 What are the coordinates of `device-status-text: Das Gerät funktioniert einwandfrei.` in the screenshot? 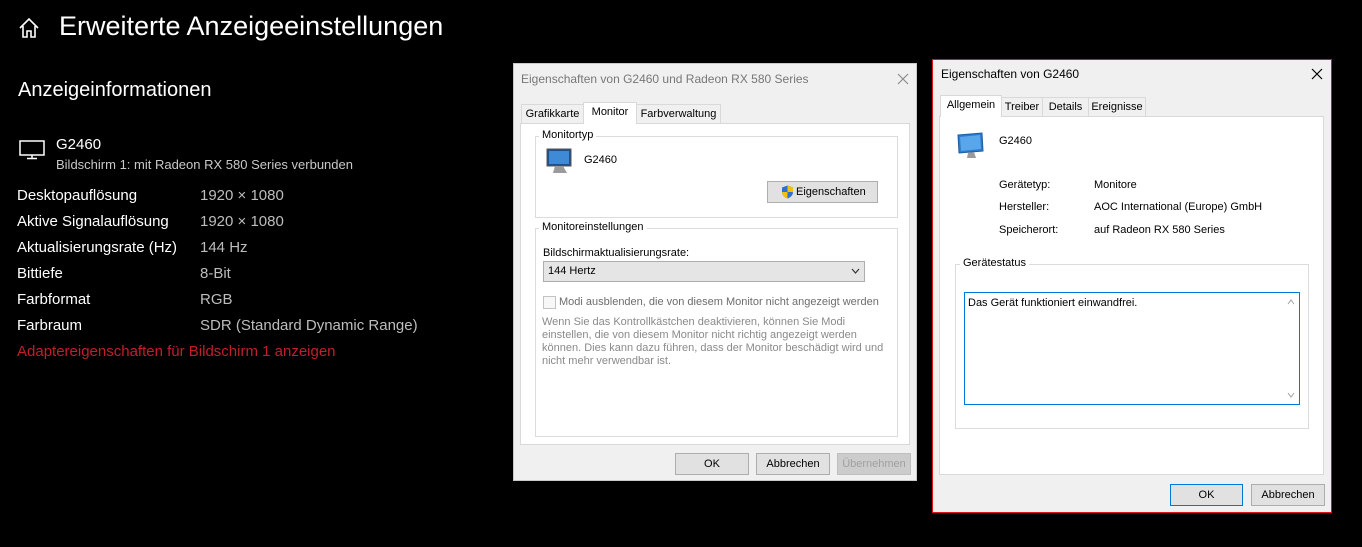 It's located at (1053, 303).